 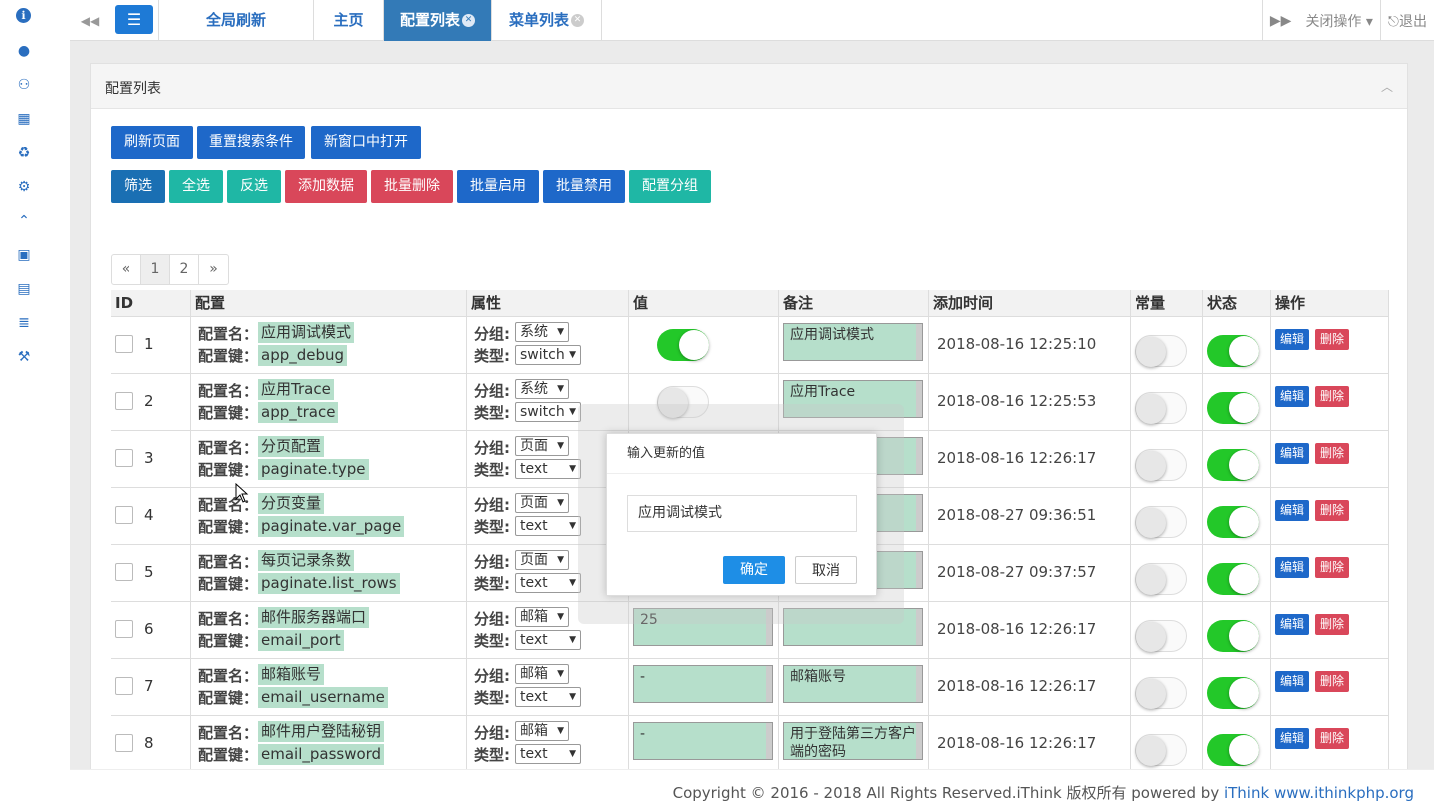 What do you see at coordinates (24, 119) in the screenshot?
I see `dashboard-icon: ▦` at bounding box center [24, 119].